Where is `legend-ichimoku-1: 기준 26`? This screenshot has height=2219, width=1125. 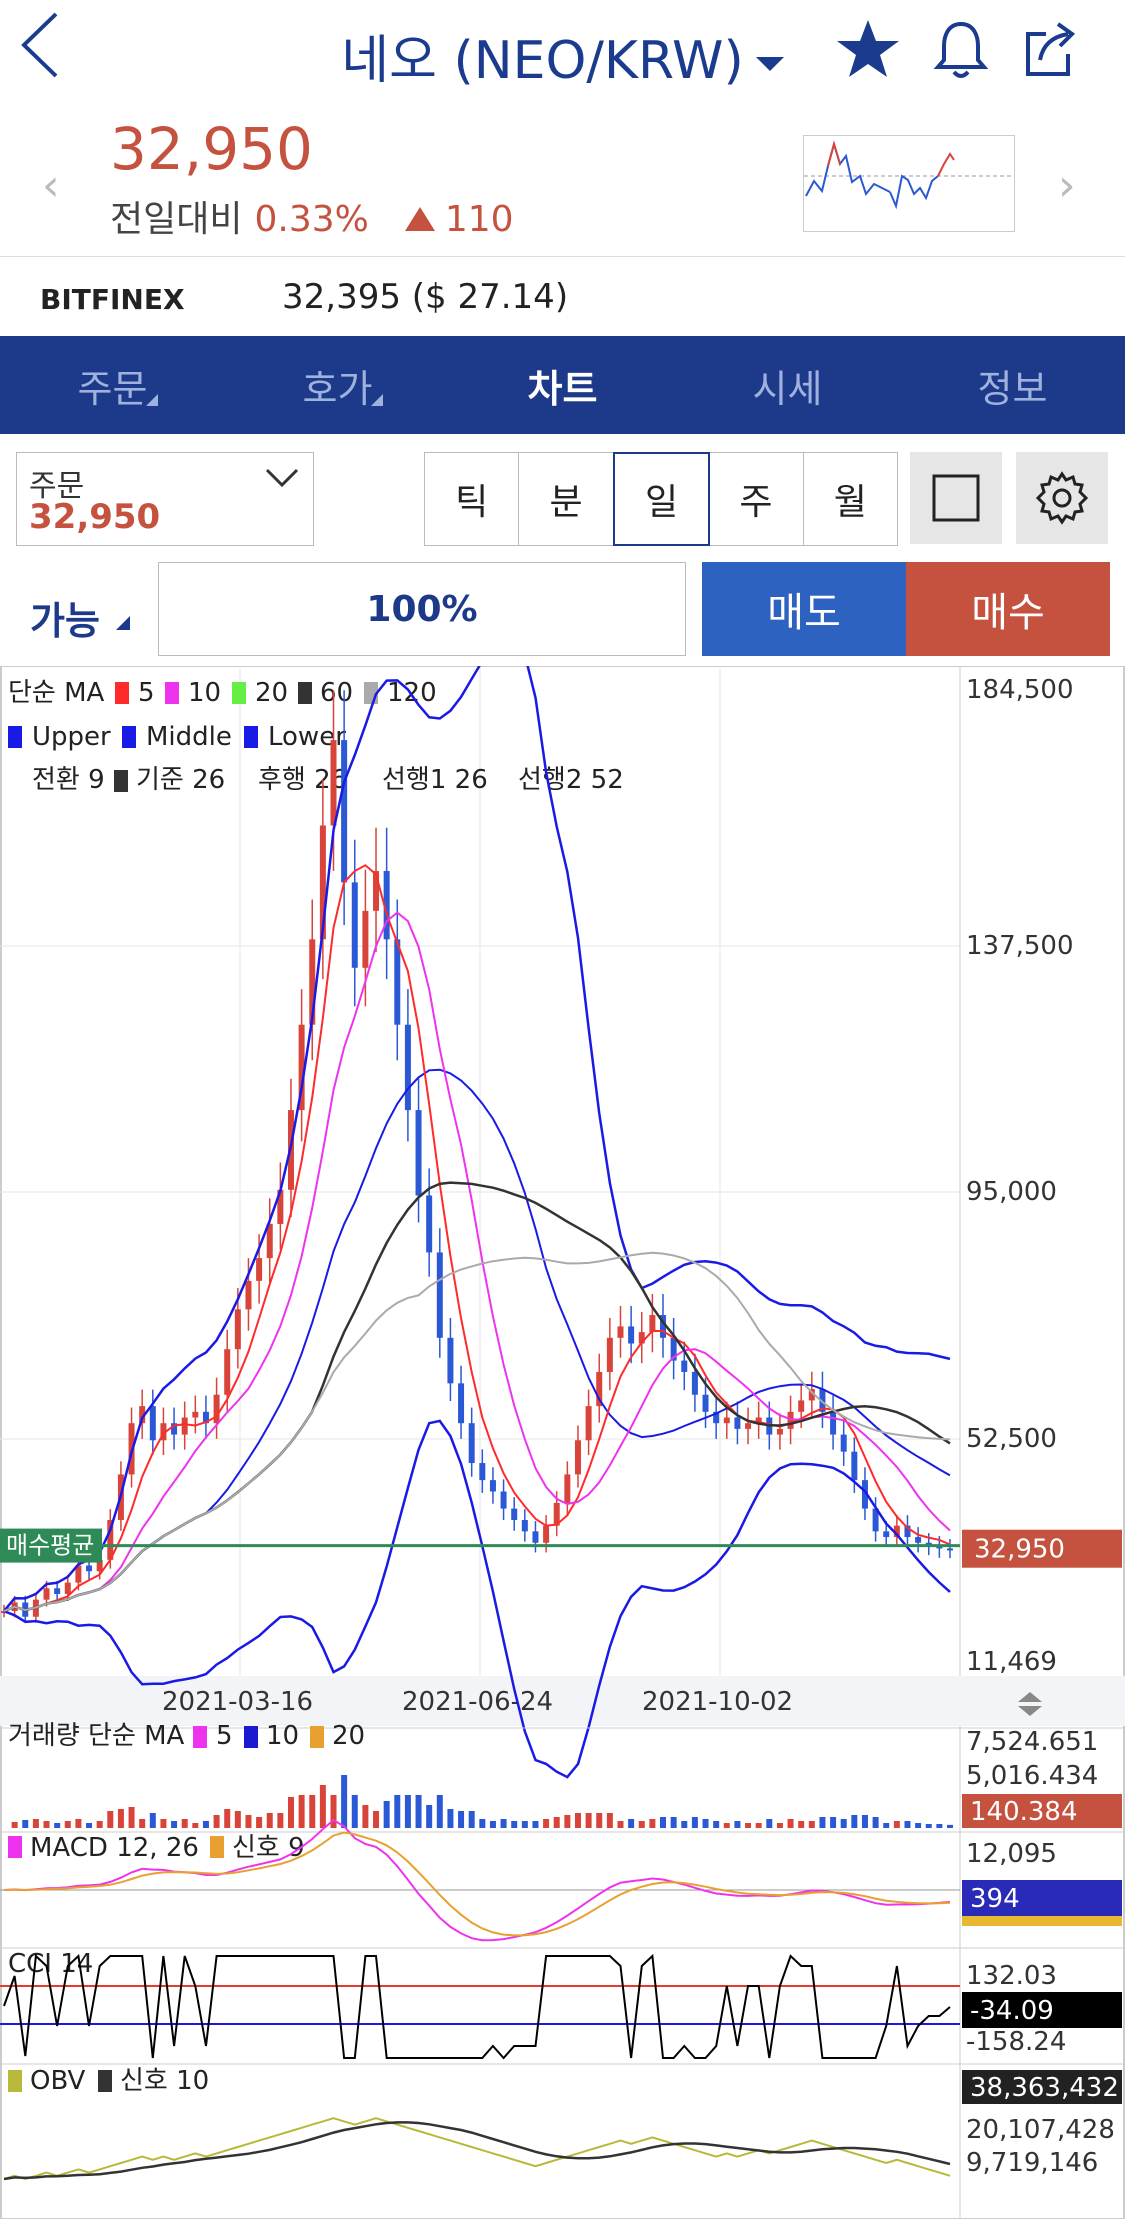
legend-ichimoku-1: 기준 26 is located at coordinates (180, 780).